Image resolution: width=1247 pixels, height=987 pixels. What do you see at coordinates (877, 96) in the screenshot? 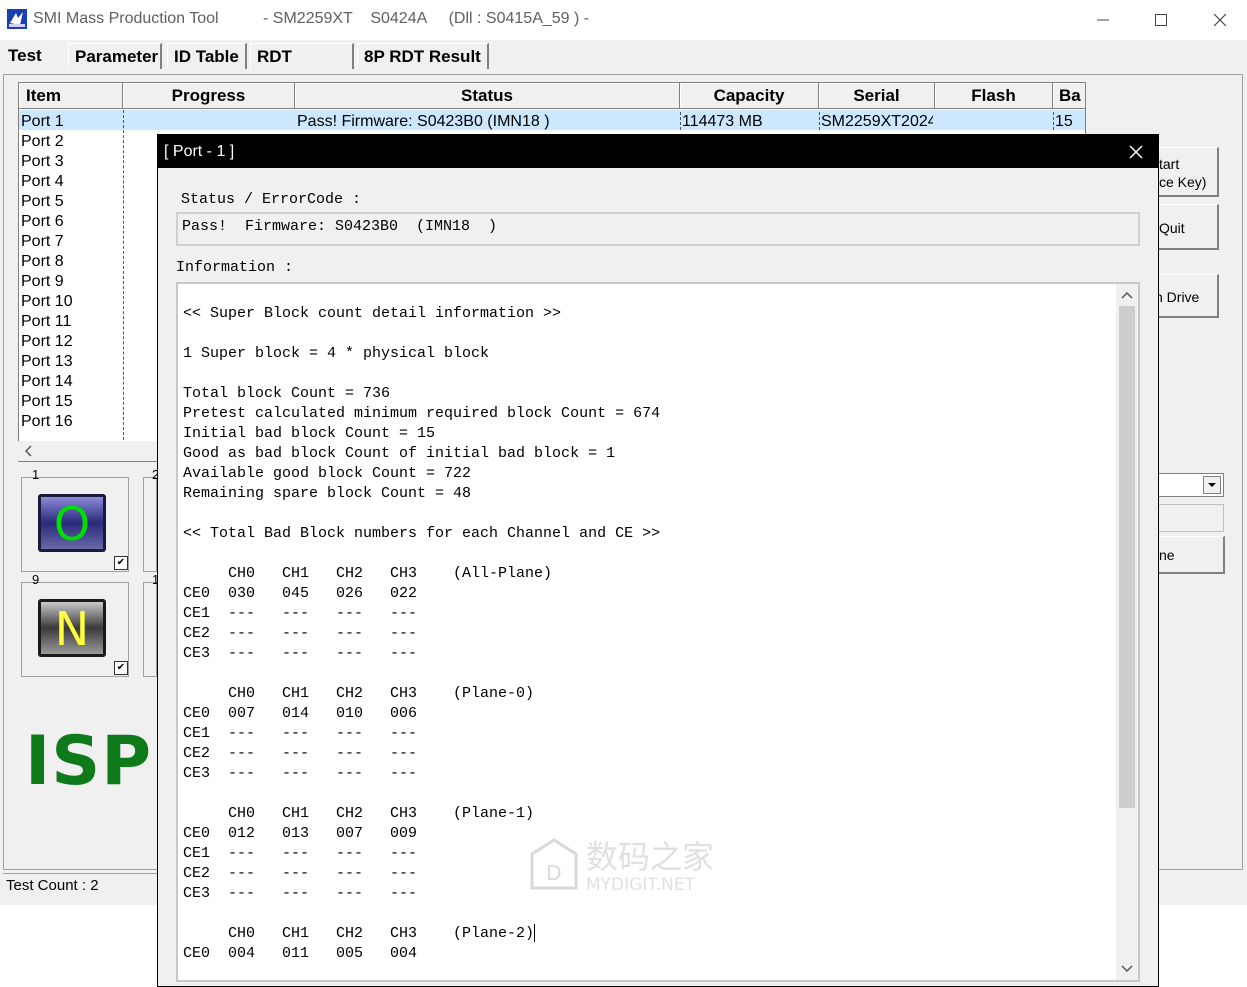
I see `col-header-serial: Serial` at bounding box center [877, 96].